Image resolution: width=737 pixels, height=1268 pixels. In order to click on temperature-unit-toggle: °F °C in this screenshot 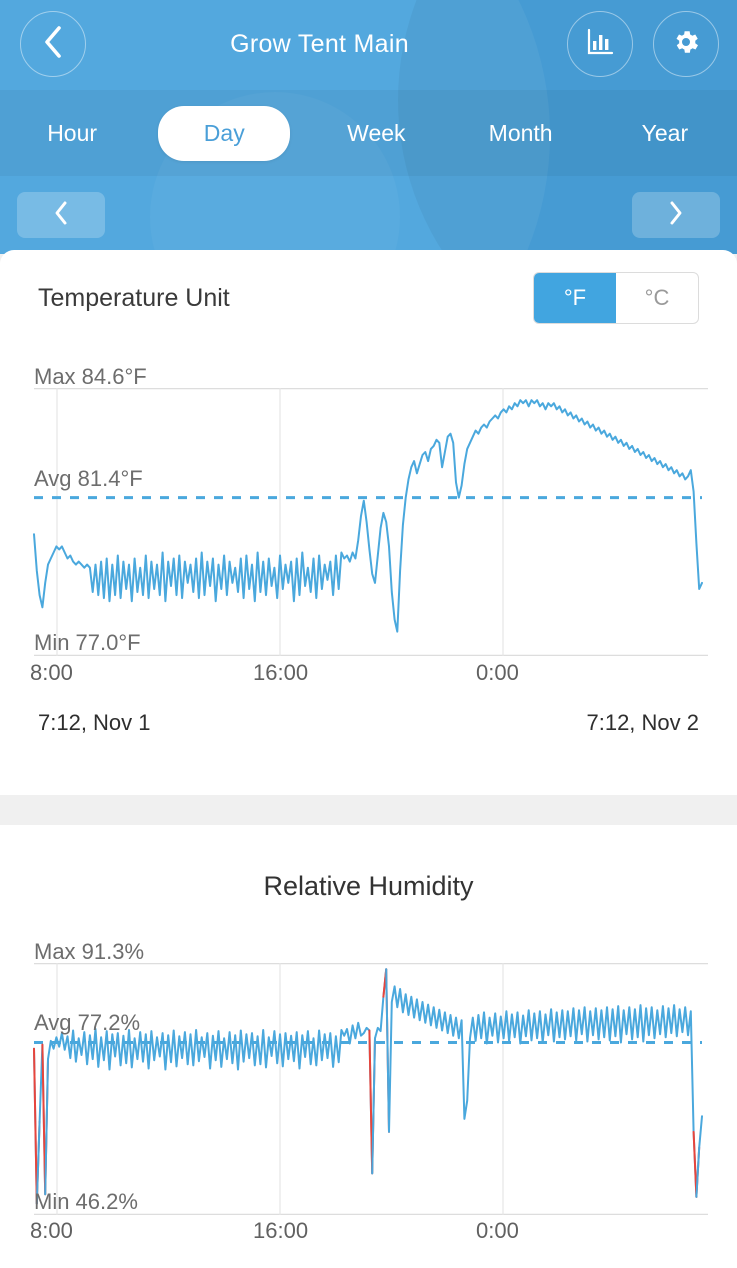, I will do `click(616, 298)`.